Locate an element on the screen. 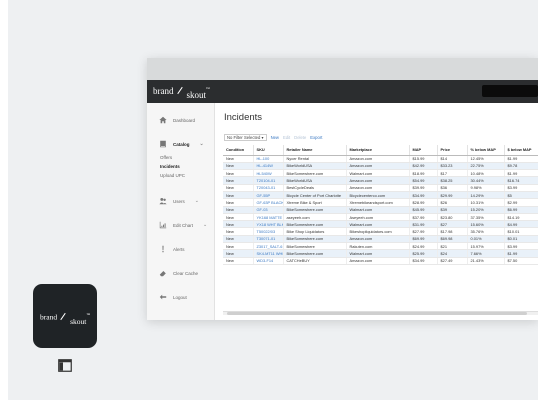 The height and width of the screenshot is (400, 538). column-header: Condition is located at coordinates (238, 150).